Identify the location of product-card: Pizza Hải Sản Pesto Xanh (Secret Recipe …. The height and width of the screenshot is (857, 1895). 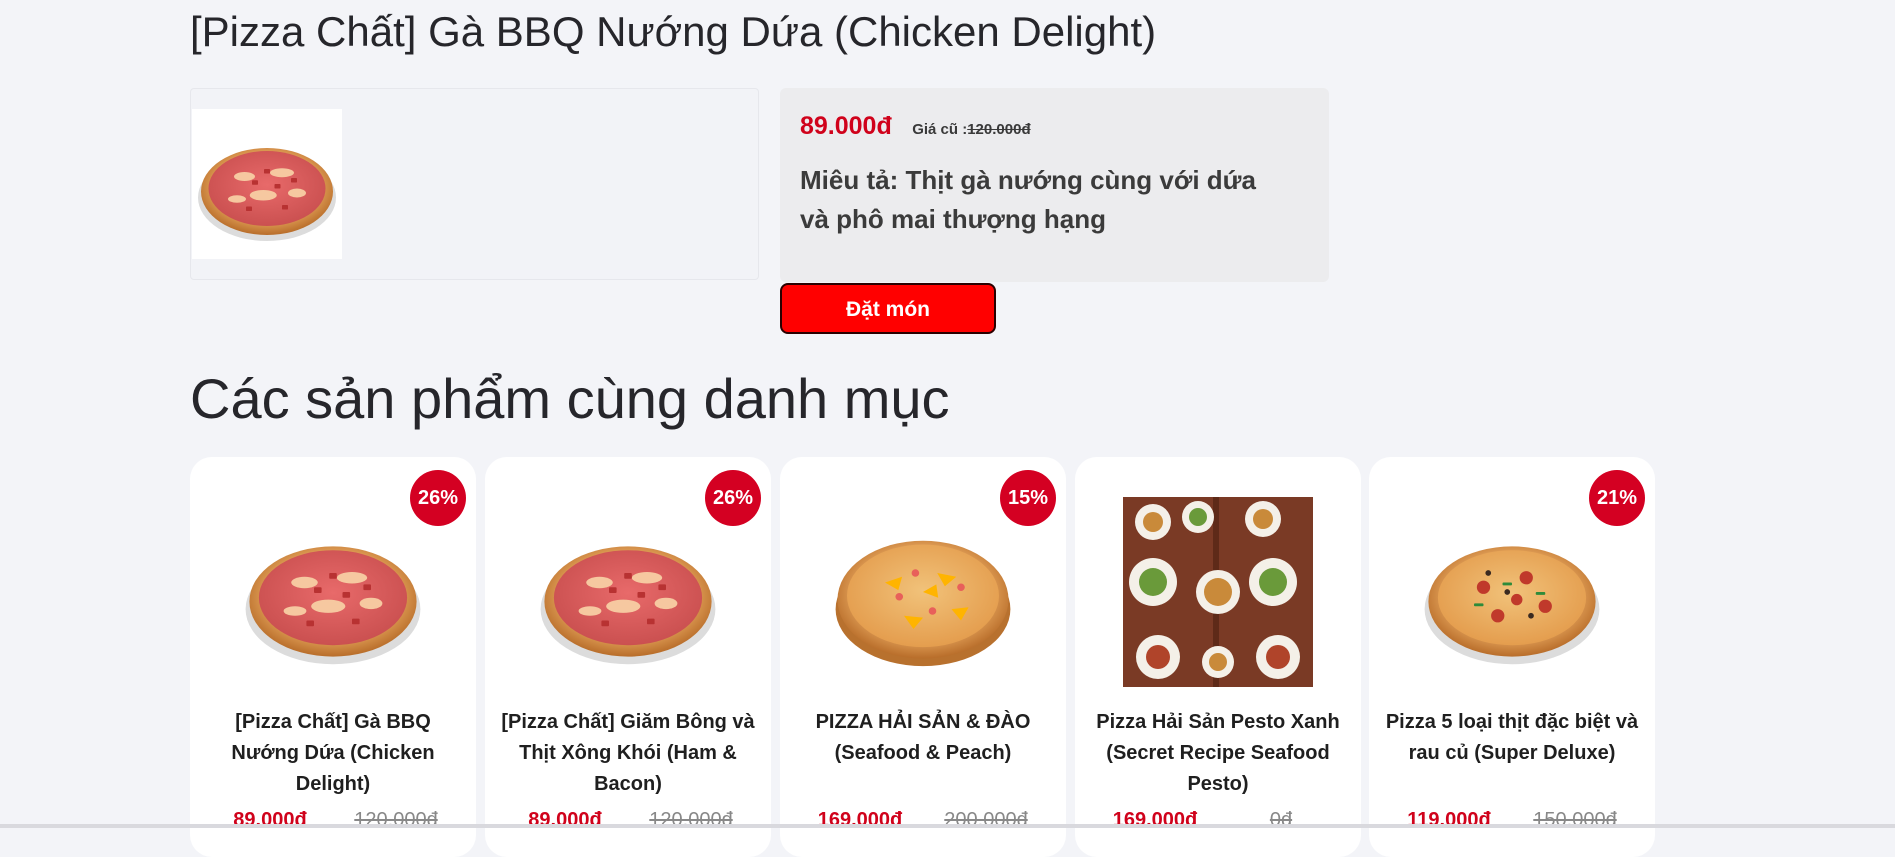
(1218, 657).